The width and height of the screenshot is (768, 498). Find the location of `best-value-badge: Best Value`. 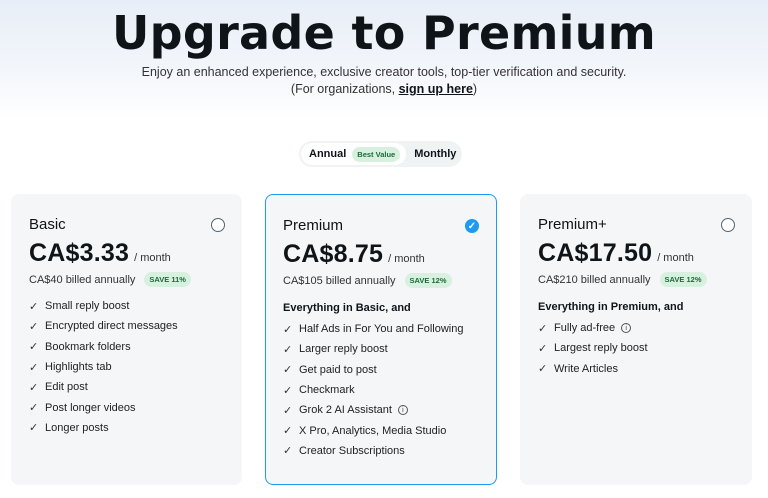

best-value-badge: Best Value is located at coordinates (376, 154).